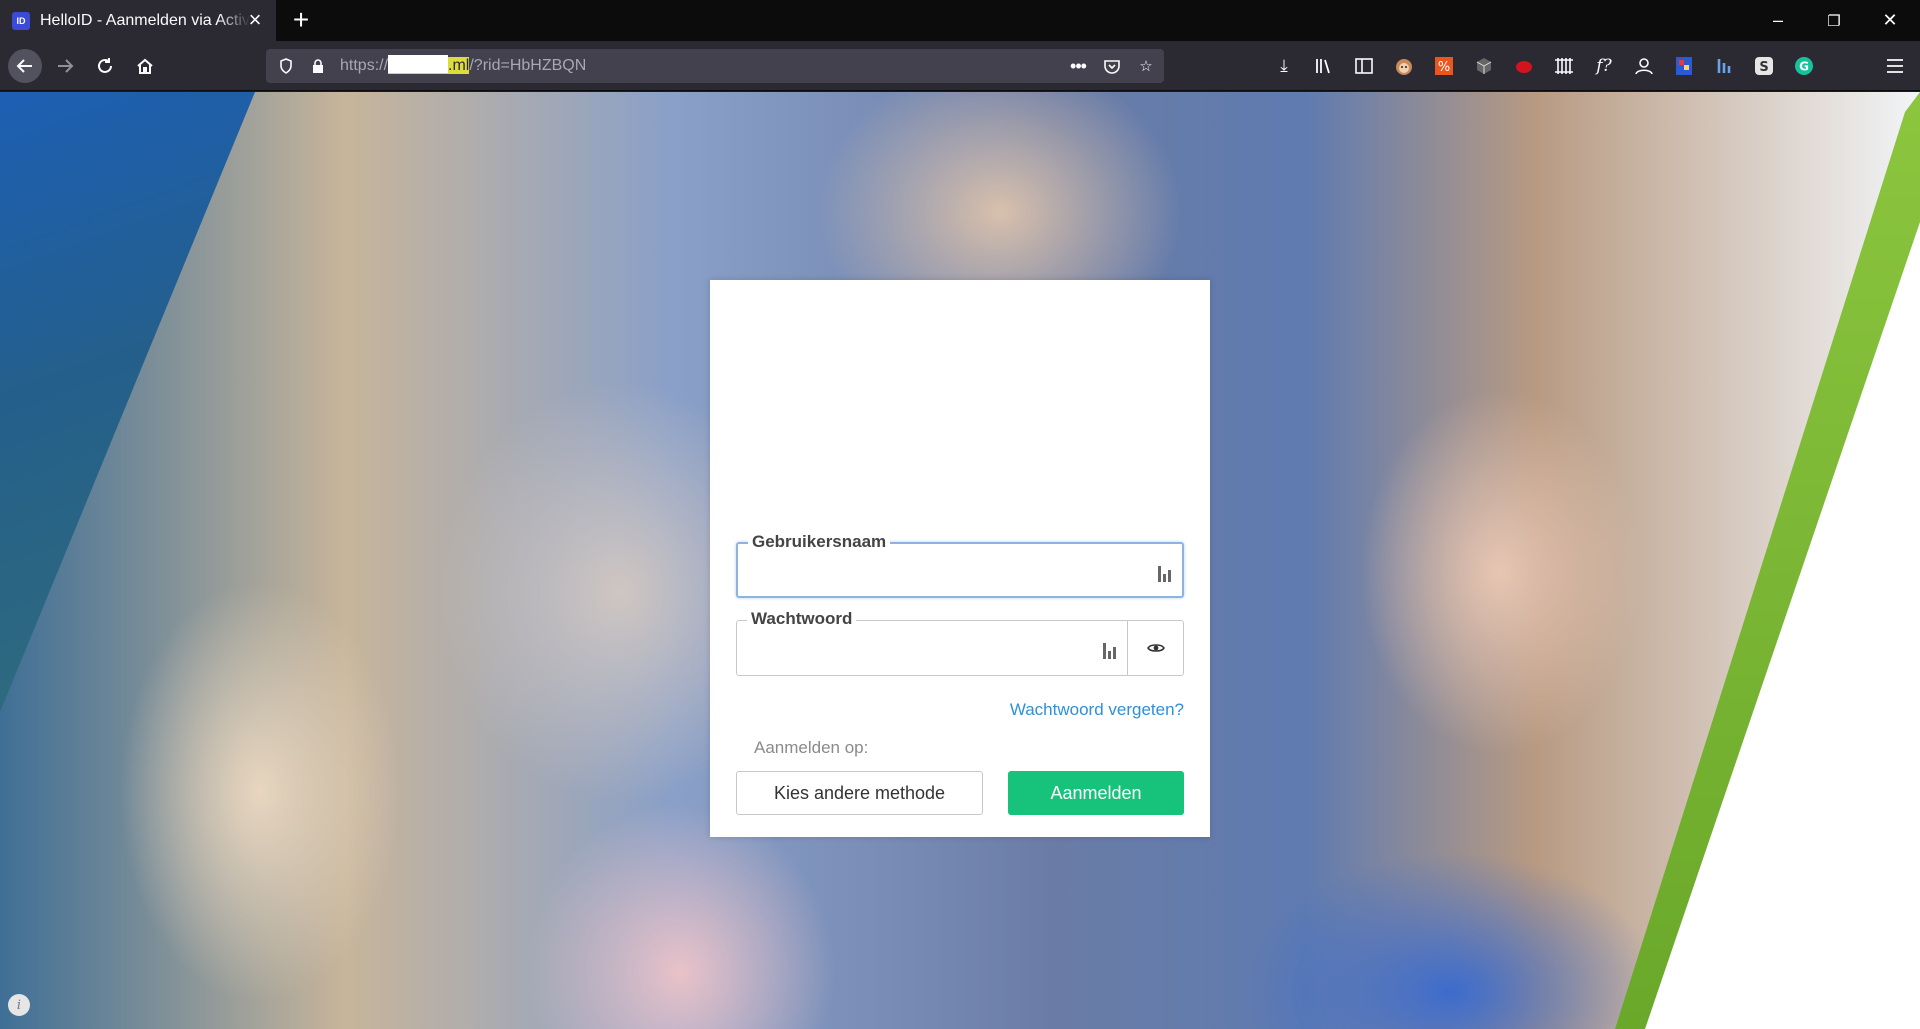  Describe the element at coordinates (1284, 66) in the screenshot. I see `downloads-icon: ⤓` at that location.